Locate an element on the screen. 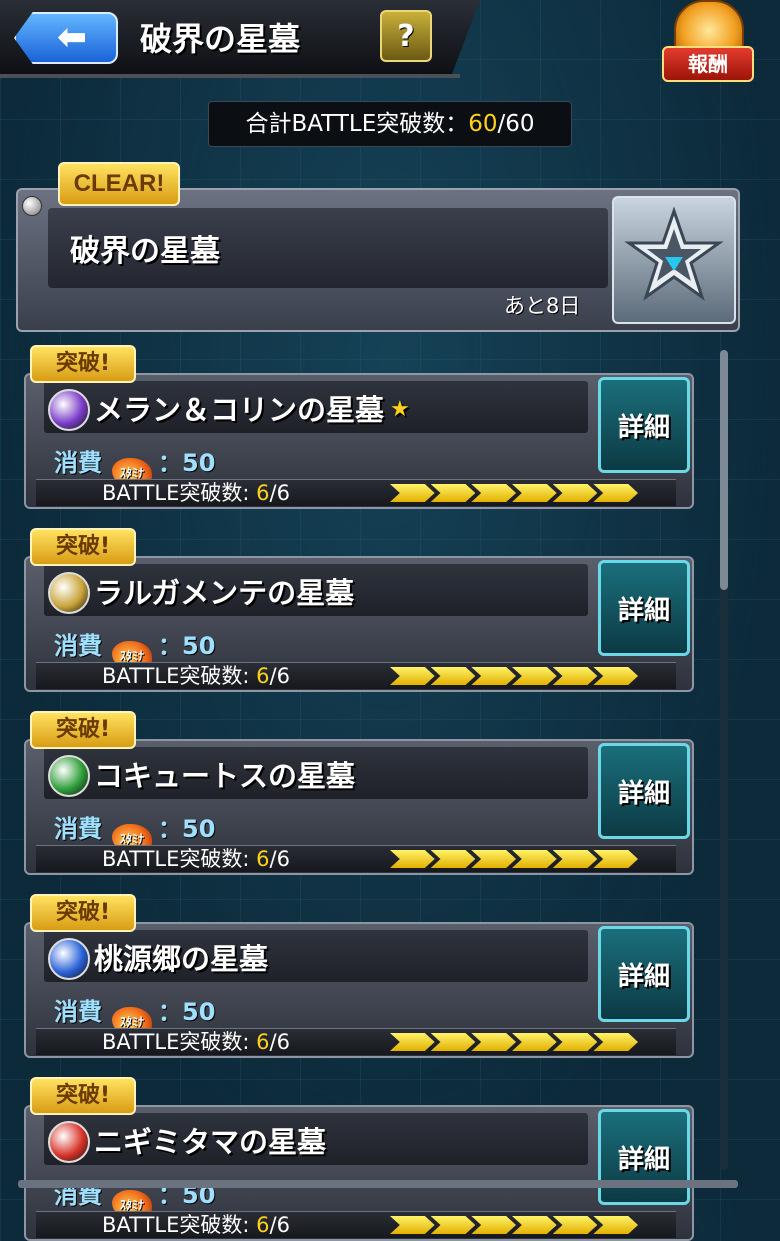  star-icon: ★ is located at coordinates (400, 409).